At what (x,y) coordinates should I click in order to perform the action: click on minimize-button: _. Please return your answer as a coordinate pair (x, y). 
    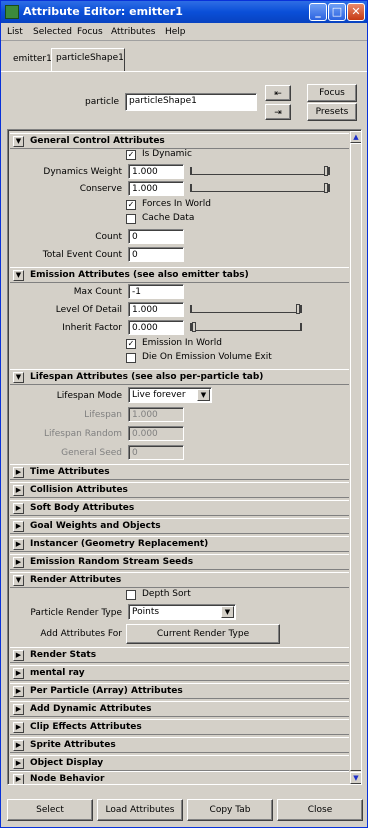
    Looking at the image, I should click on (318, 12).